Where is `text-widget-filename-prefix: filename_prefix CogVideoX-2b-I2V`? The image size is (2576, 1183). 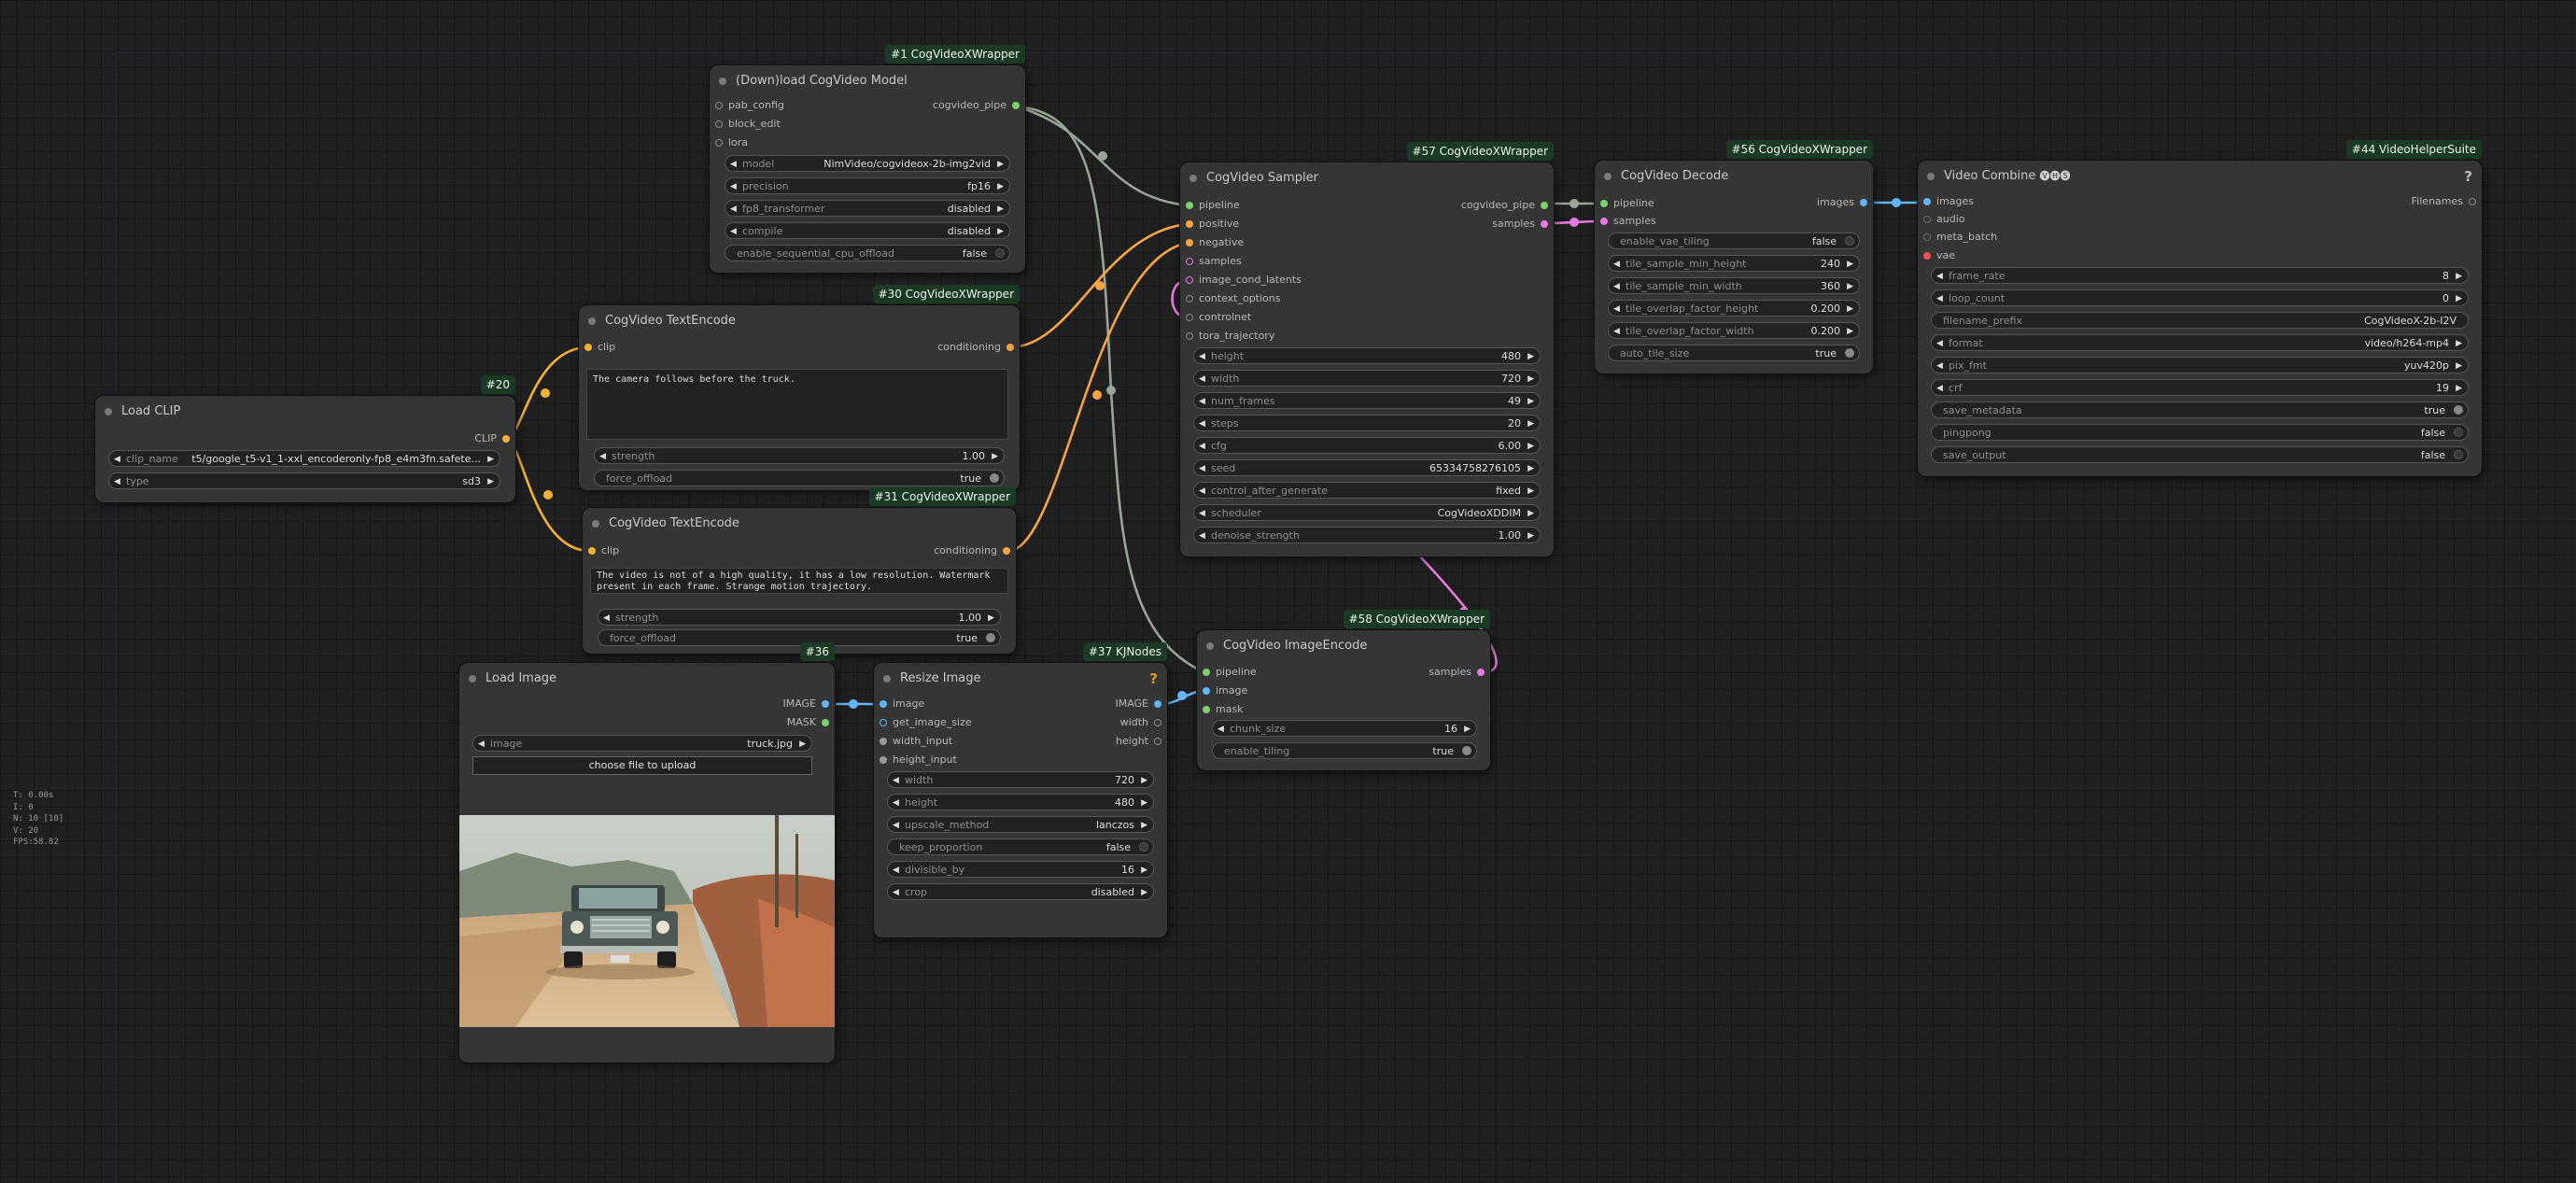
text-widget-filename-prefix: filename_prefix CogVideoX-2b-I2V is located at coordinates (2200, 320).